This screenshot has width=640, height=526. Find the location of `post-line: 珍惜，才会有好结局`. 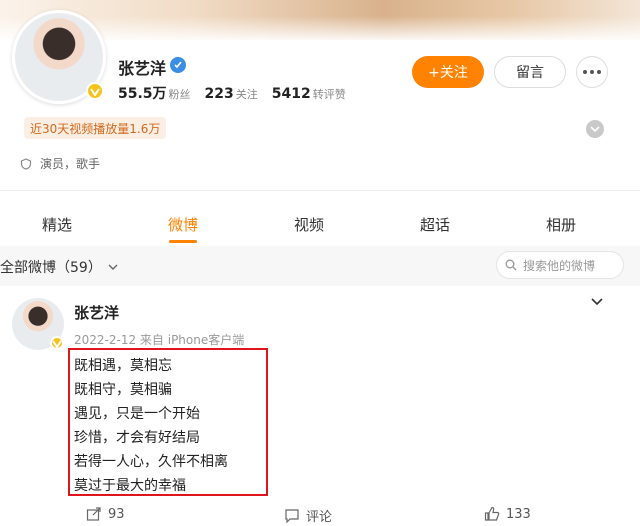

post-line: 珍惜，才会有好结局 is located at coordinates (137, 438).